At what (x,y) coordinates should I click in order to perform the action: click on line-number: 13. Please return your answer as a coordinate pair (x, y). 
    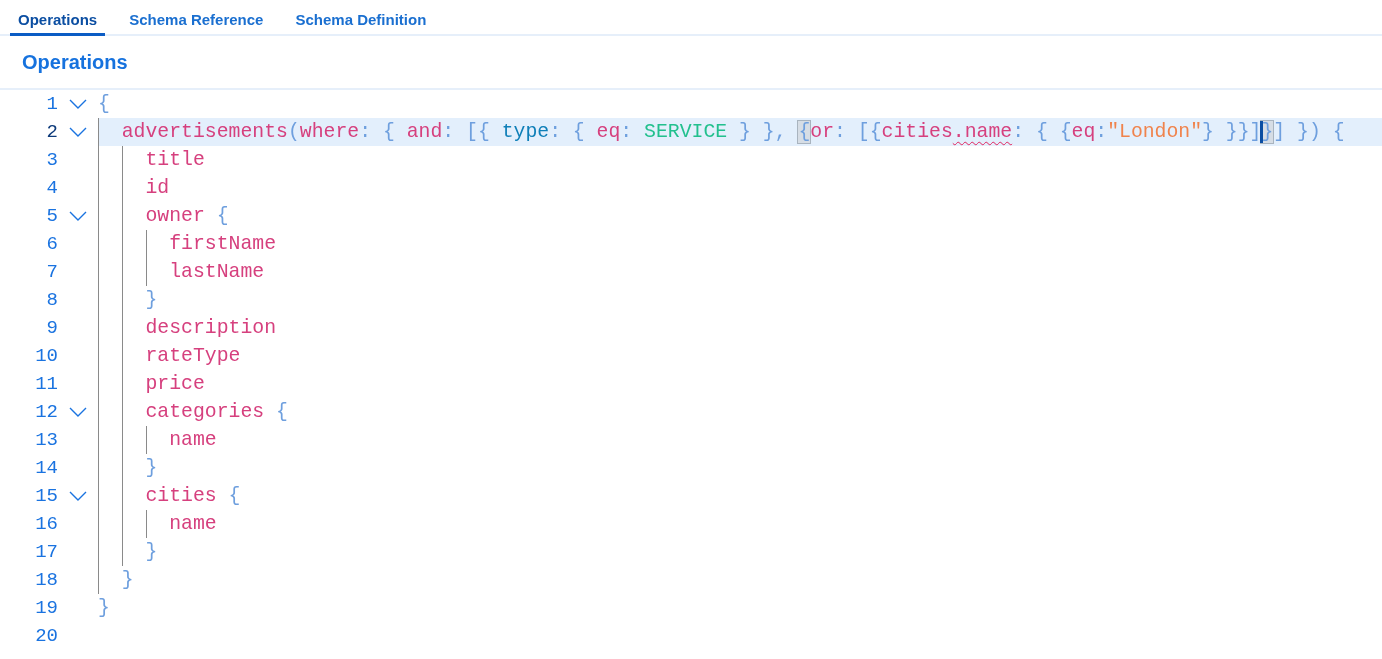
    Looking at the image, I should click on (46, 440).